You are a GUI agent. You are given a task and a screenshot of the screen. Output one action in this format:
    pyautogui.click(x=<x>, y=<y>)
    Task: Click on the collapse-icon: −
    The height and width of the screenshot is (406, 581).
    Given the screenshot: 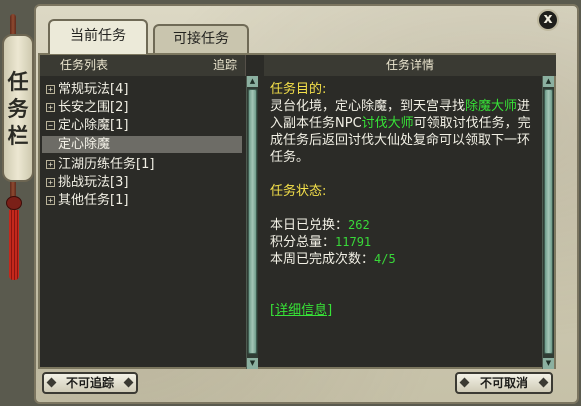 What is the action you would take?
    pyautogui.click(x=50, y=125)
    